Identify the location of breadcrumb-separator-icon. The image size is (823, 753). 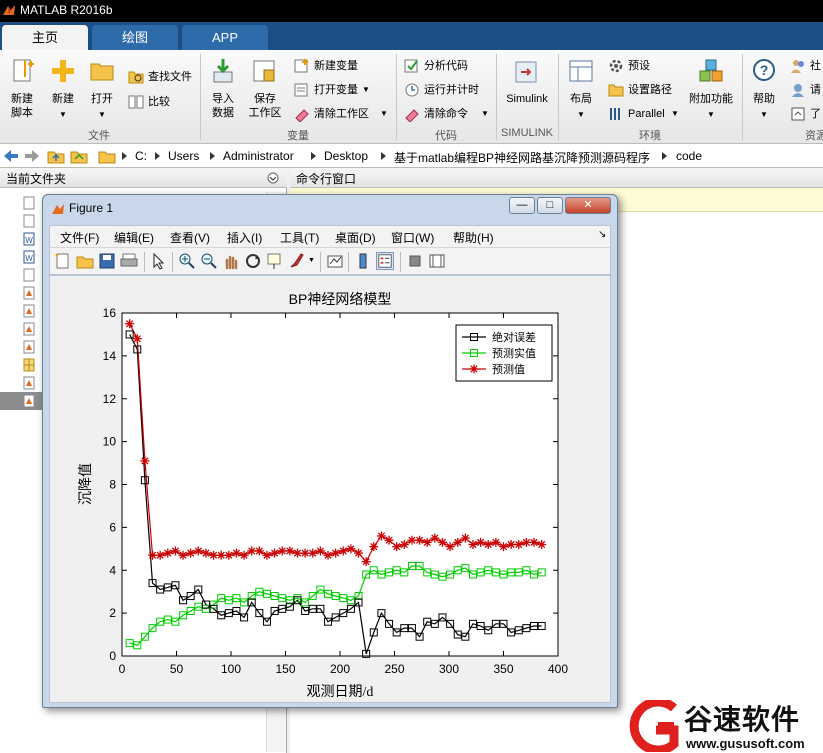
(124, 156).